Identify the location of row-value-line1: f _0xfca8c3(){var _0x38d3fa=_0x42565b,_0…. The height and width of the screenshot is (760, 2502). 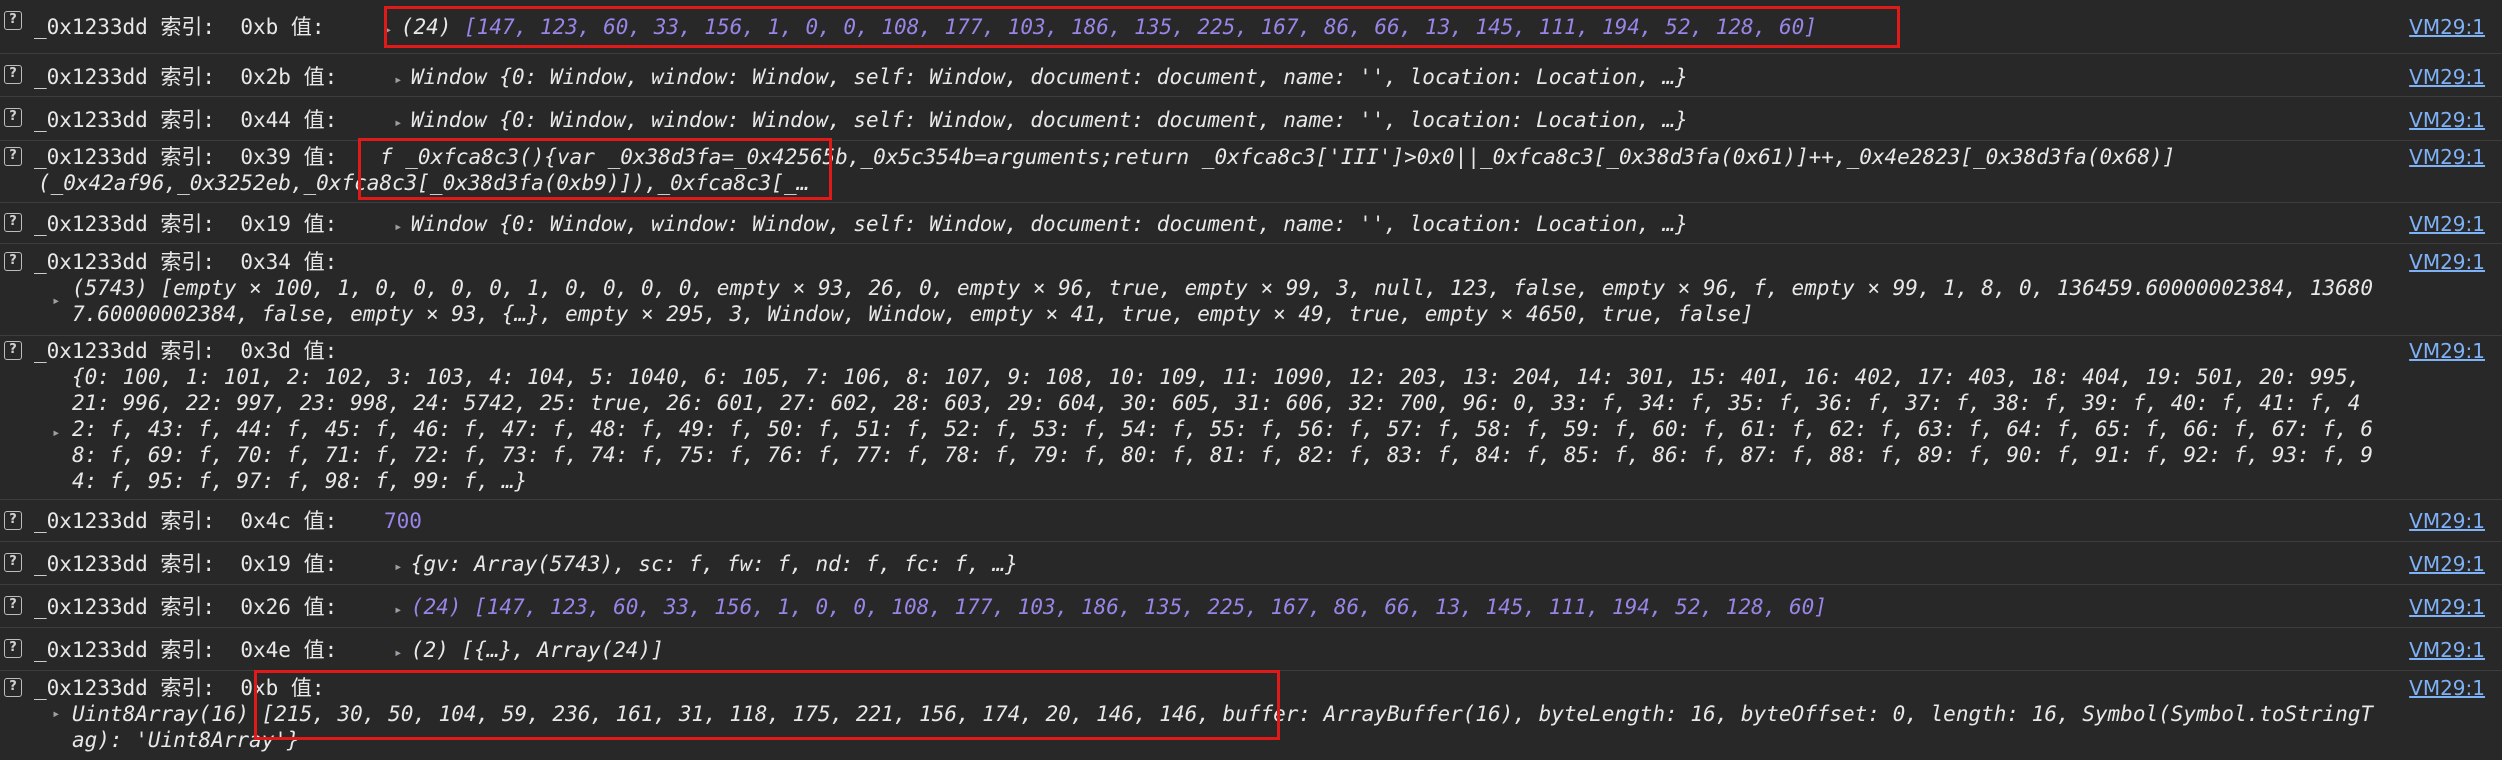
(1278, 157).